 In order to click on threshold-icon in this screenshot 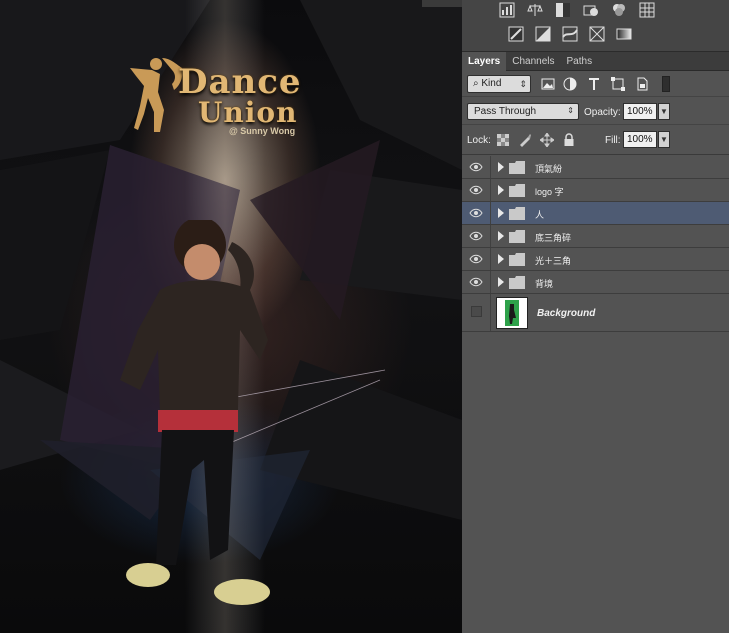, I will do `click(569, 33)`.